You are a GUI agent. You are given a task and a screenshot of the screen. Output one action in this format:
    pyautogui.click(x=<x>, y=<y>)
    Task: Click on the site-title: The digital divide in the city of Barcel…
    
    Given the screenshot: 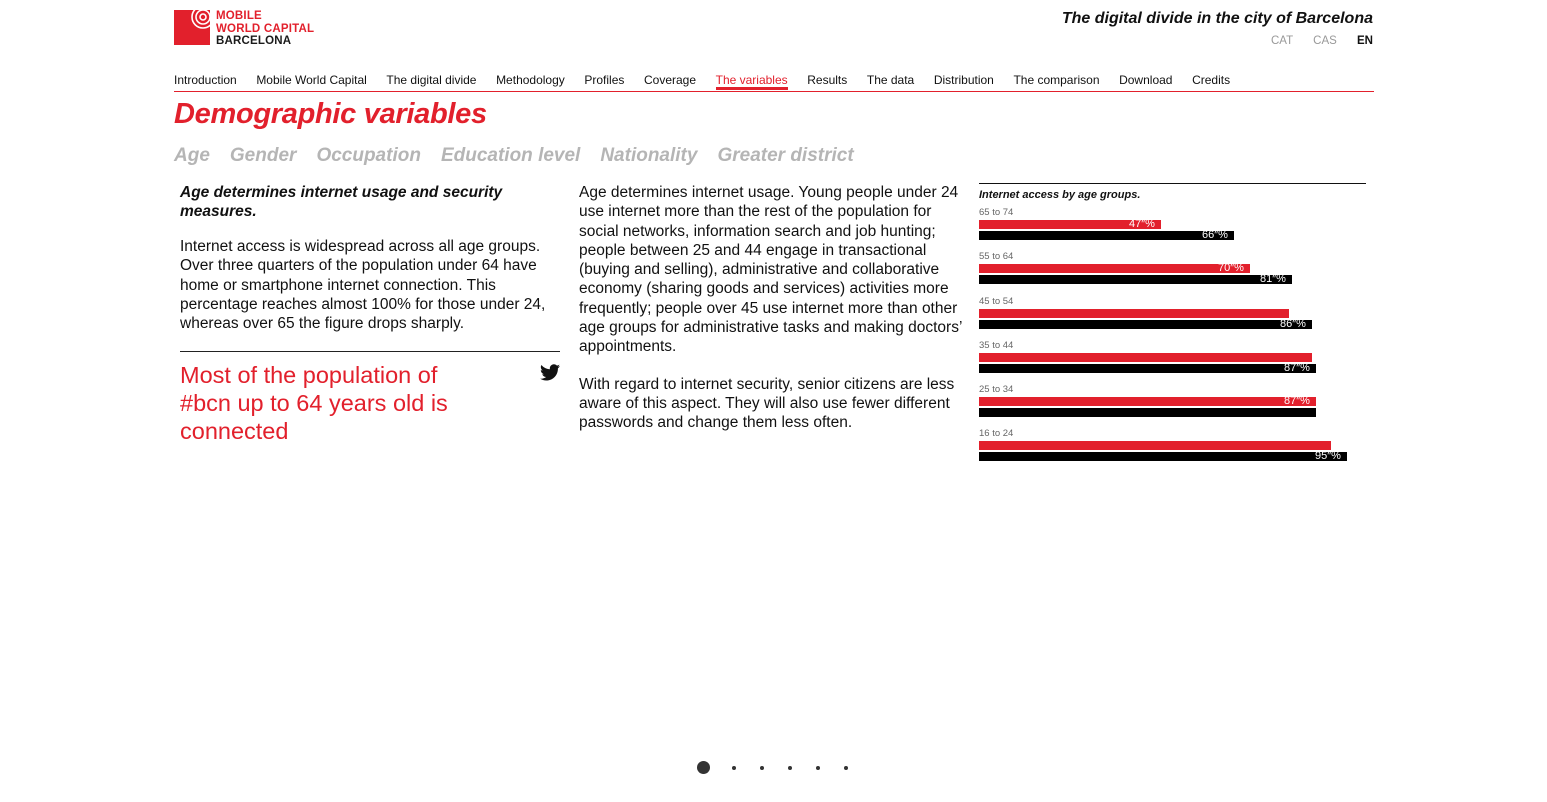 What is the action you would take?
    pyautogui.click(x=1217, y=18)
    